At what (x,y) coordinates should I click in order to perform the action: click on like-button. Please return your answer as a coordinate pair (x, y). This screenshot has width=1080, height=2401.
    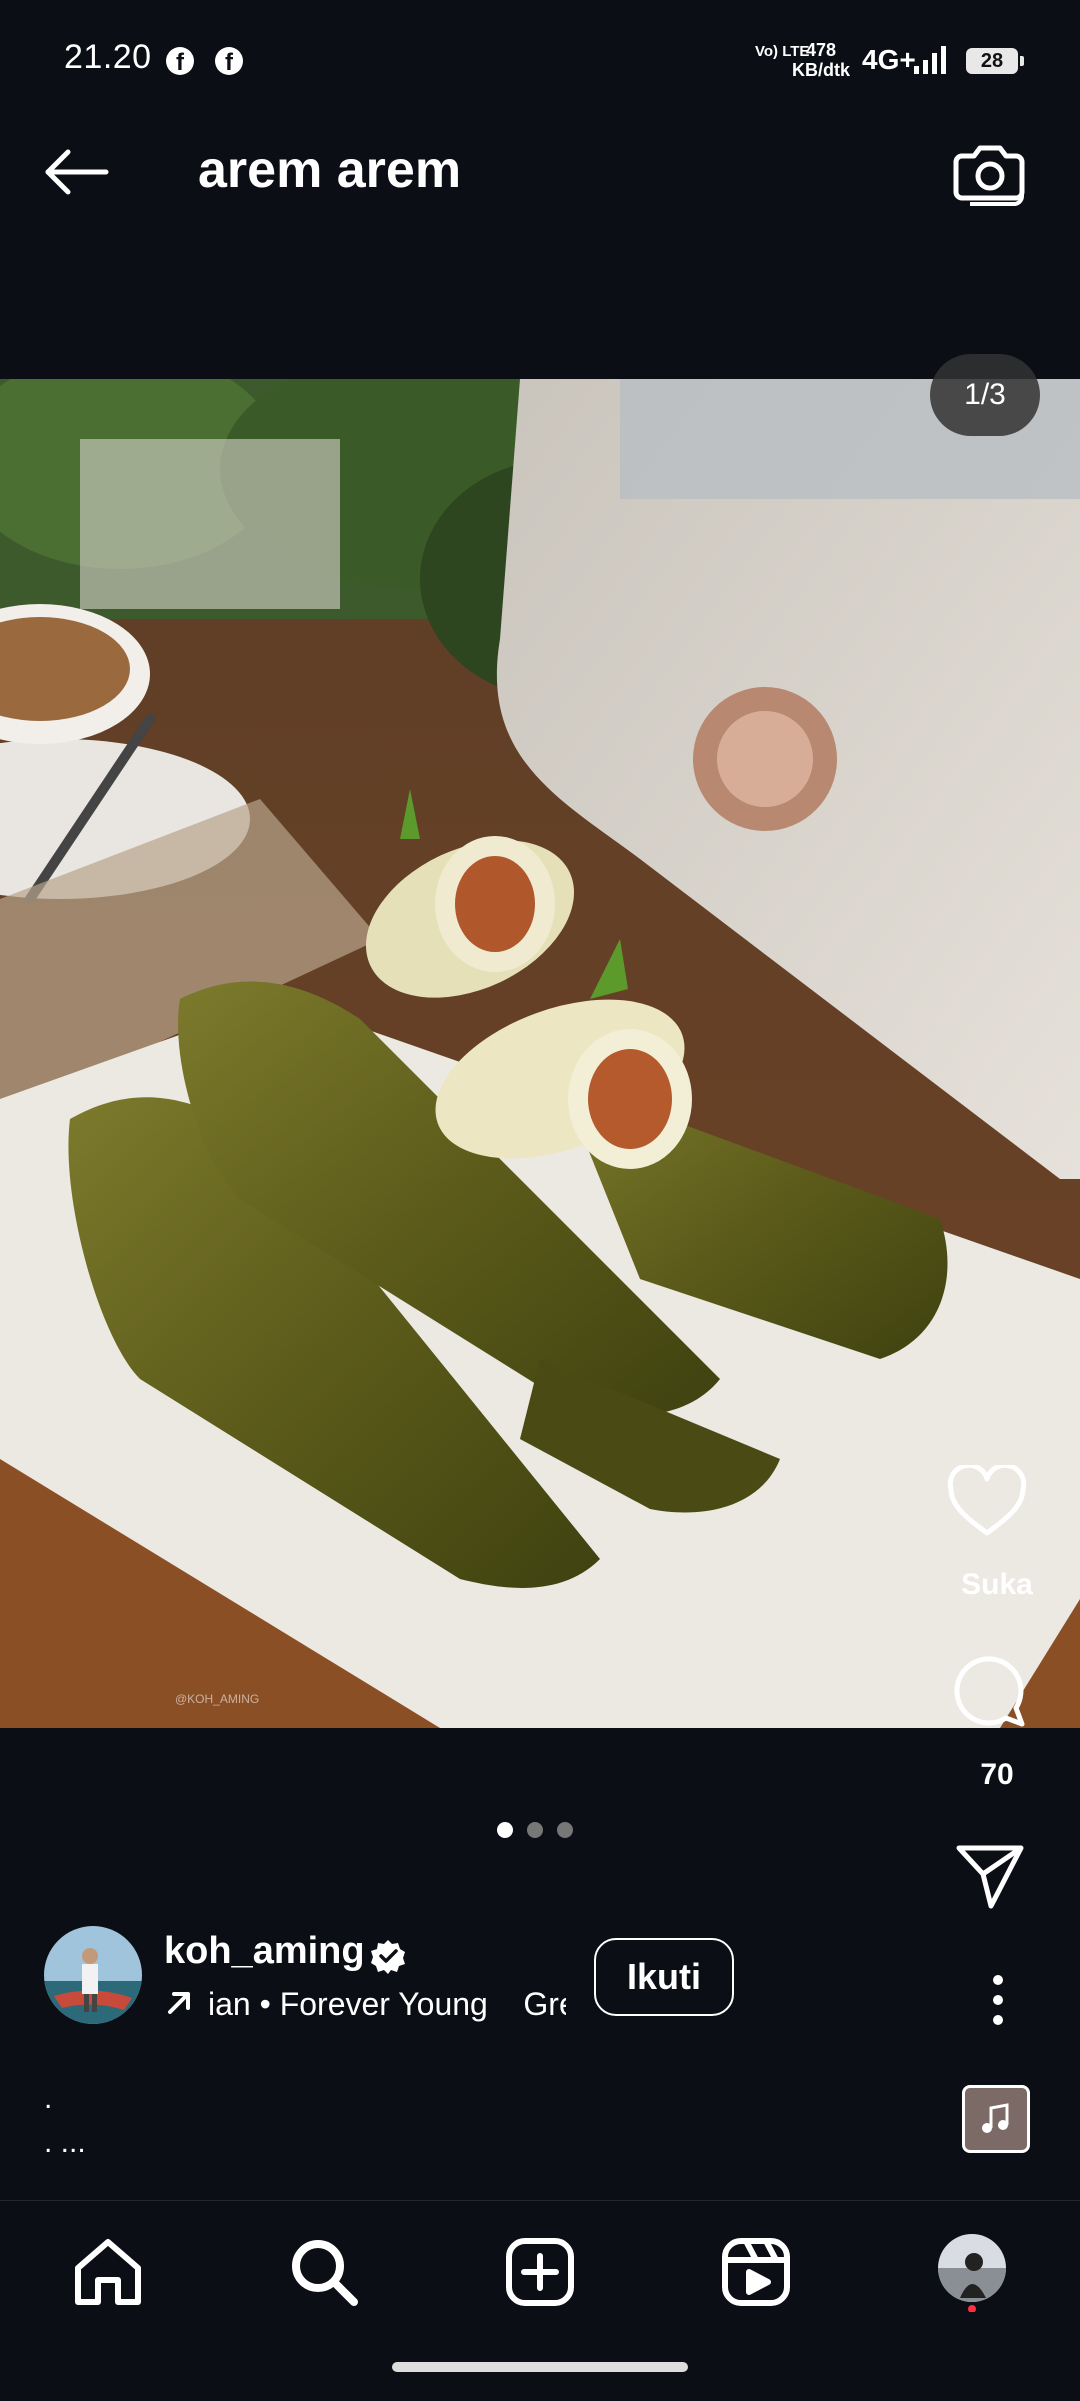
    Looking at the image, I should click on (987, 1502).